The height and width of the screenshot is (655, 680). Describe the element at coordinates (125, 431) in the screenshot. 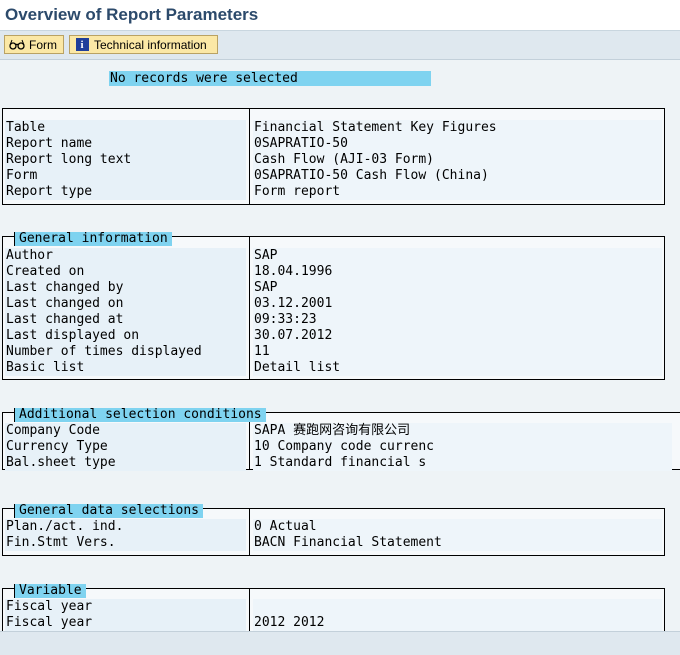

I see `row-label: Company Code` at that location.